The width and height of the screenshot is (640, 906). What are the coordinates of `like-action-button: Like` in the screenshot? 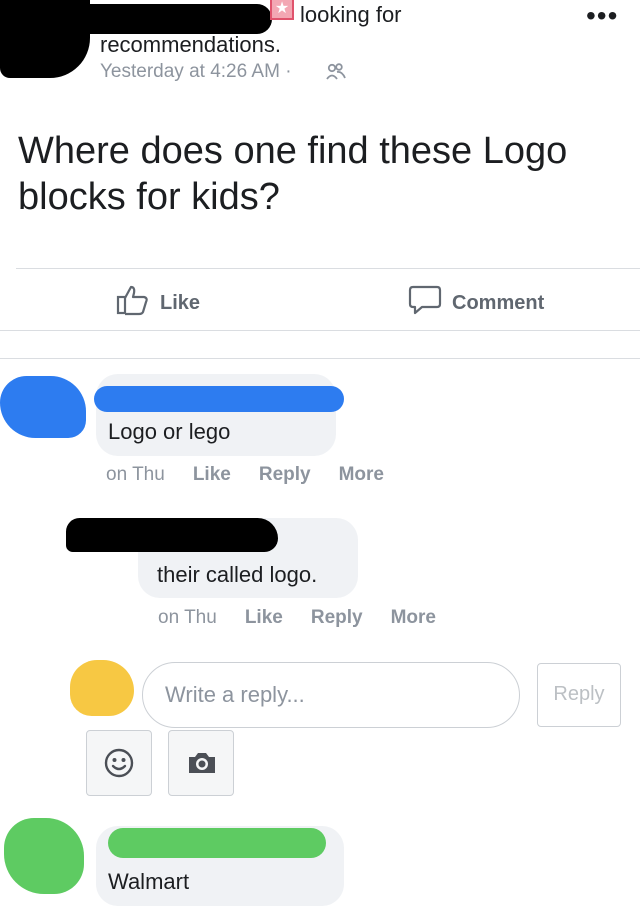 It's located at (158, 303).